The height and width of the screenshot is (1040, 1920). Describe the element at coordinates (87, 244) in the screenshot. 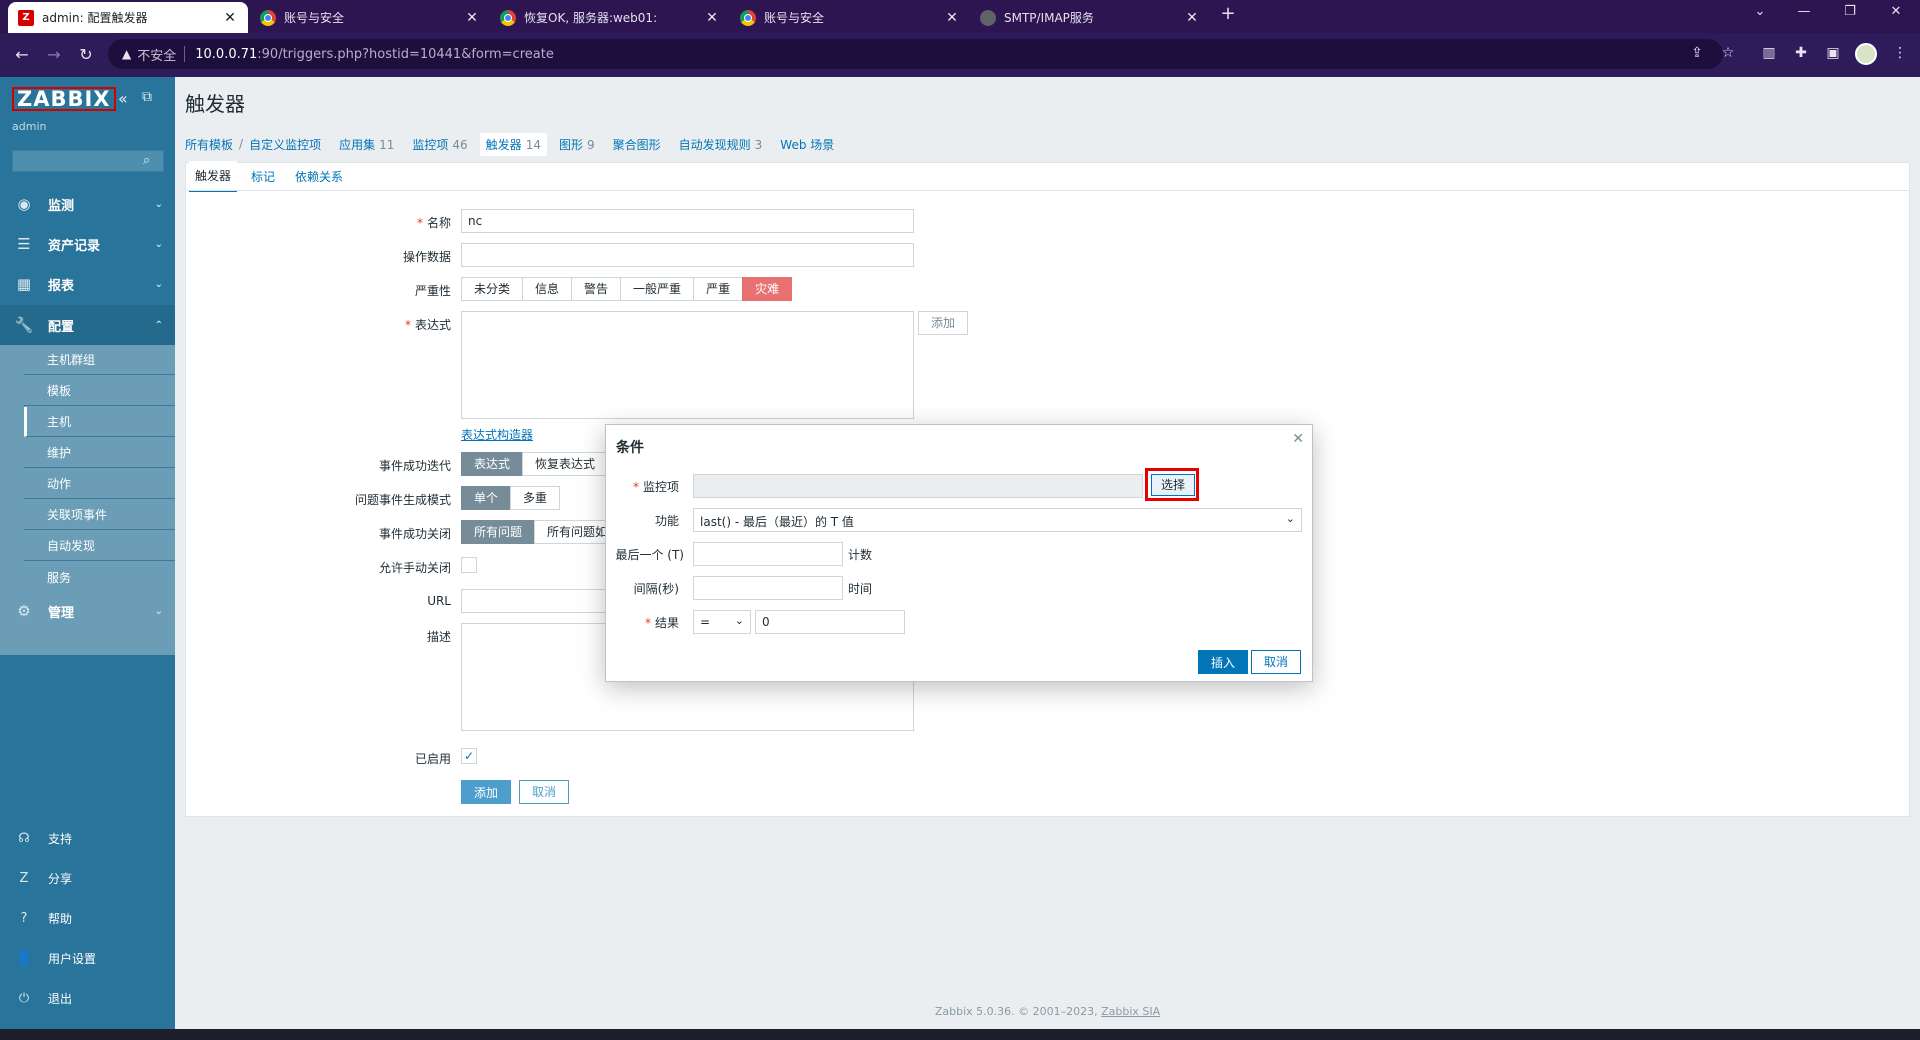

I see `sidebar-item-inventory: ☰ 资产记录 ⌄` at that location.